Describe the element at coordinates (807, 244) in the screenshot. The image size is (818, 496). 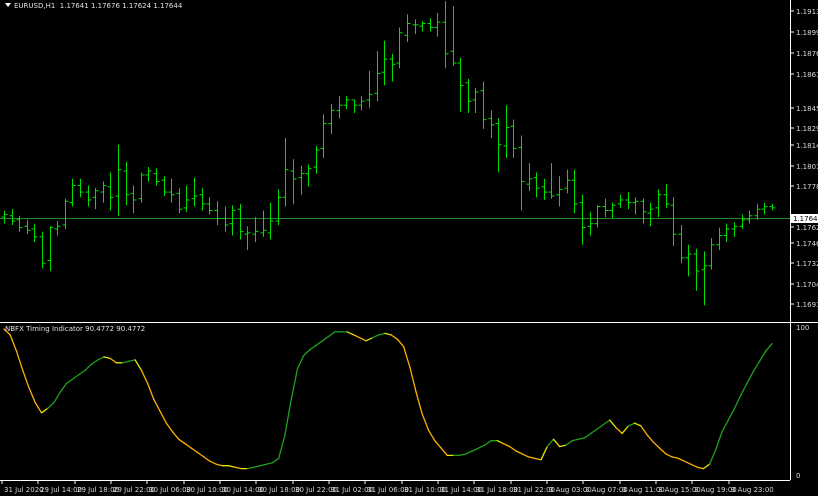
I see `price-axis-label: 1.17460` at that location.